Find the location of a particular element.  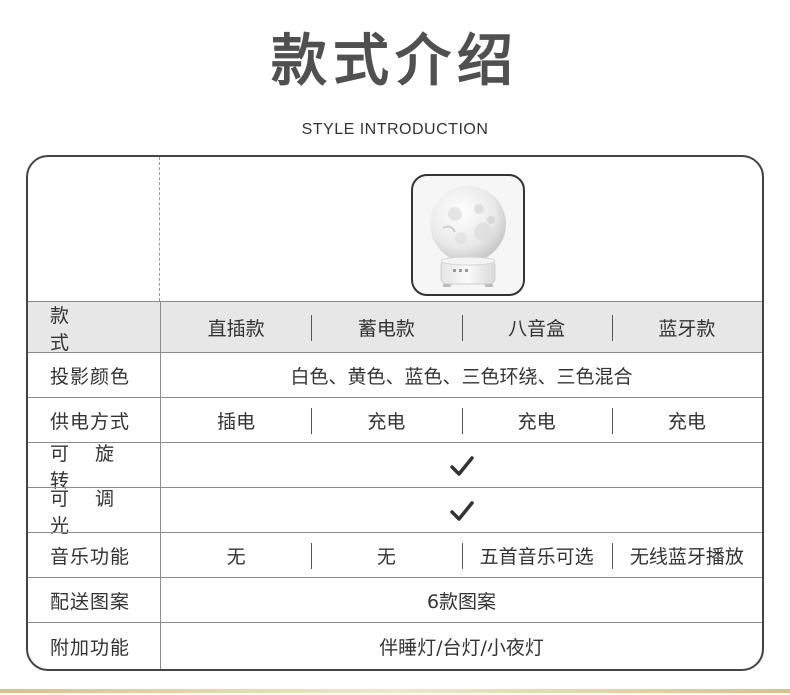

table-row-power: 供电方式 插电 充电 充电 充电 is located at coordinates (395, 420).